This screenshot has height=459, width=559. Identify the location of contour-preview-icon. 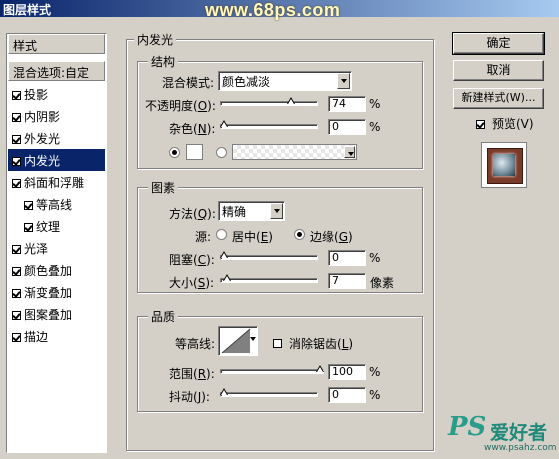
(236, 341).